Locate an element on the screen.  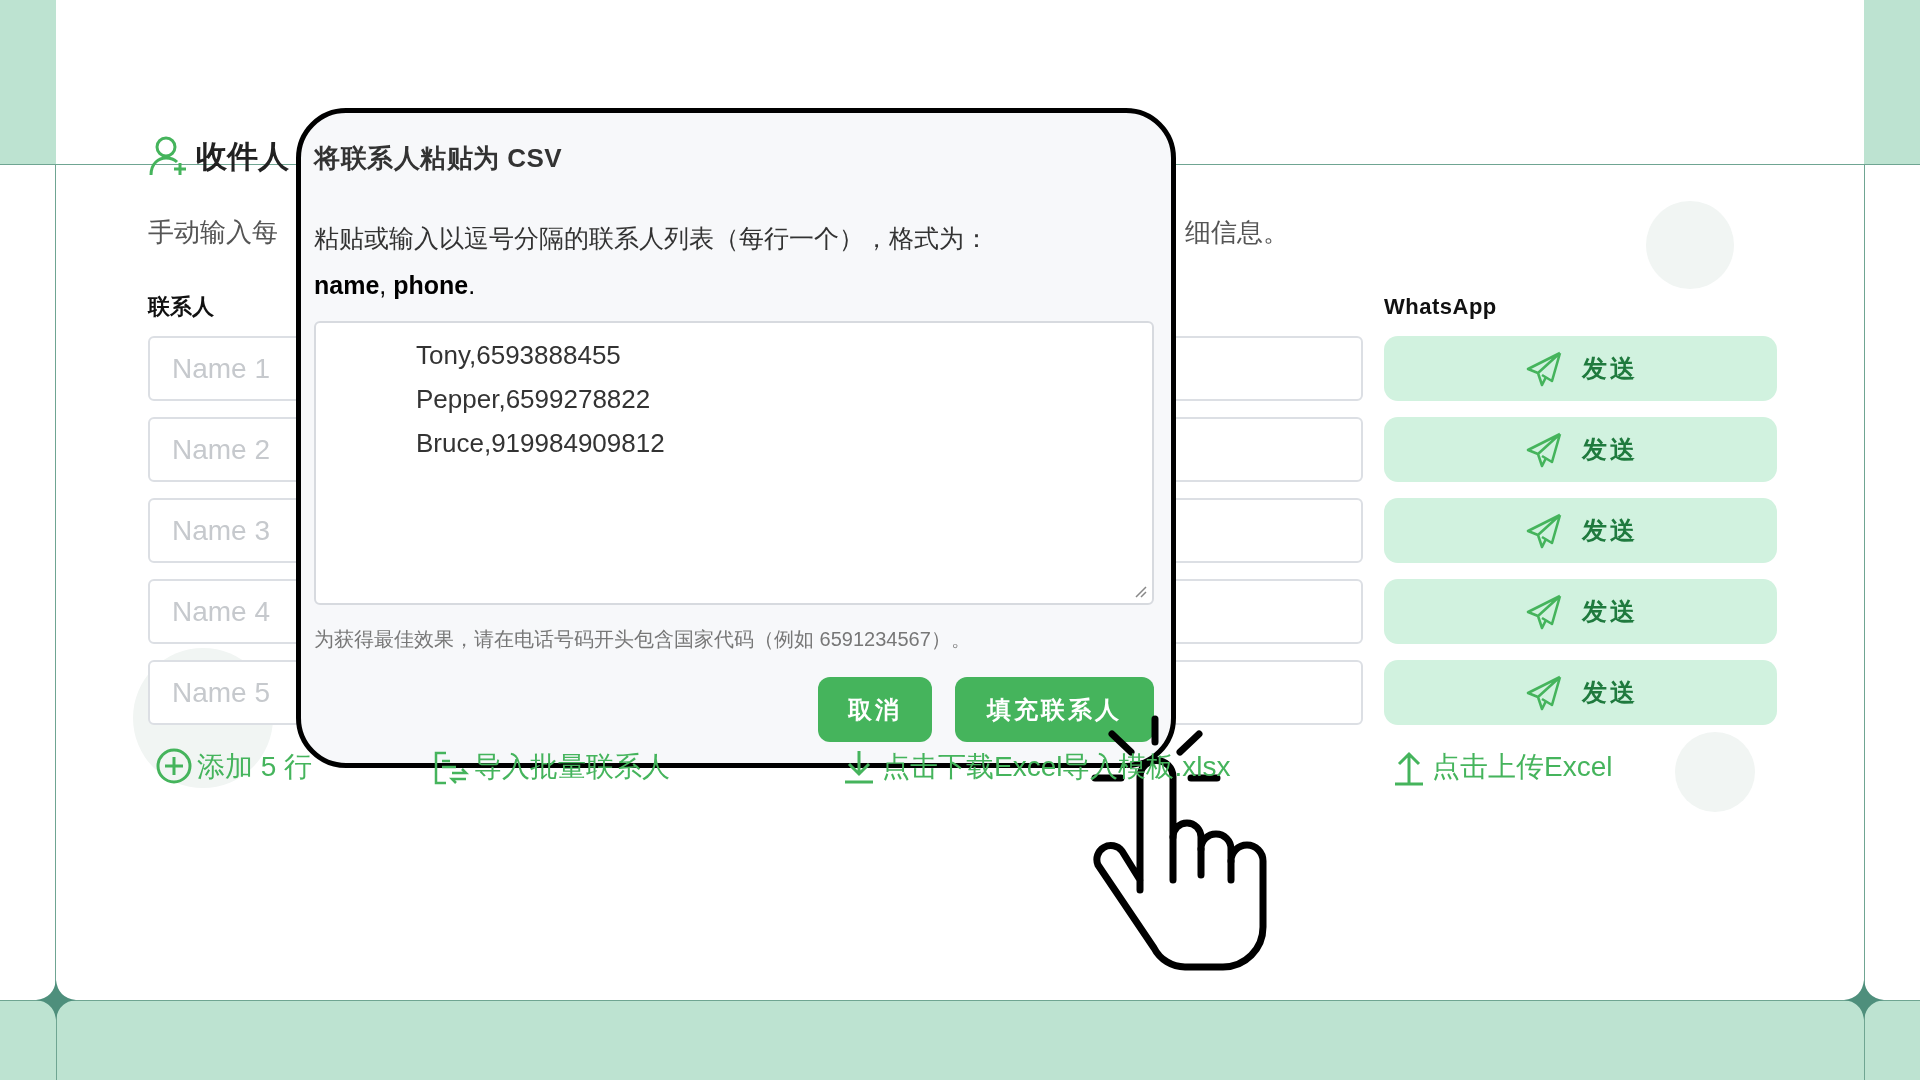
description-text: 手动输入每 is located at coordinates (213, 232).